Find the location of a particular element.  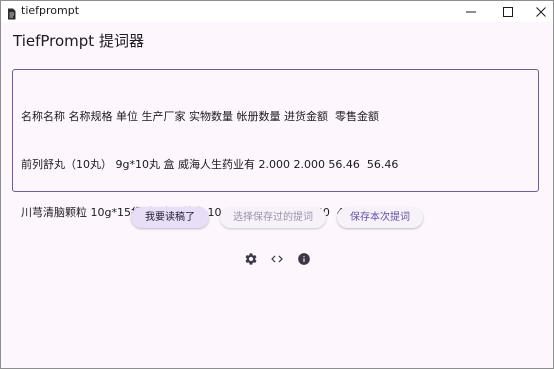

read-done-button: 我要读稿了 is located at coordinates (170, 217).